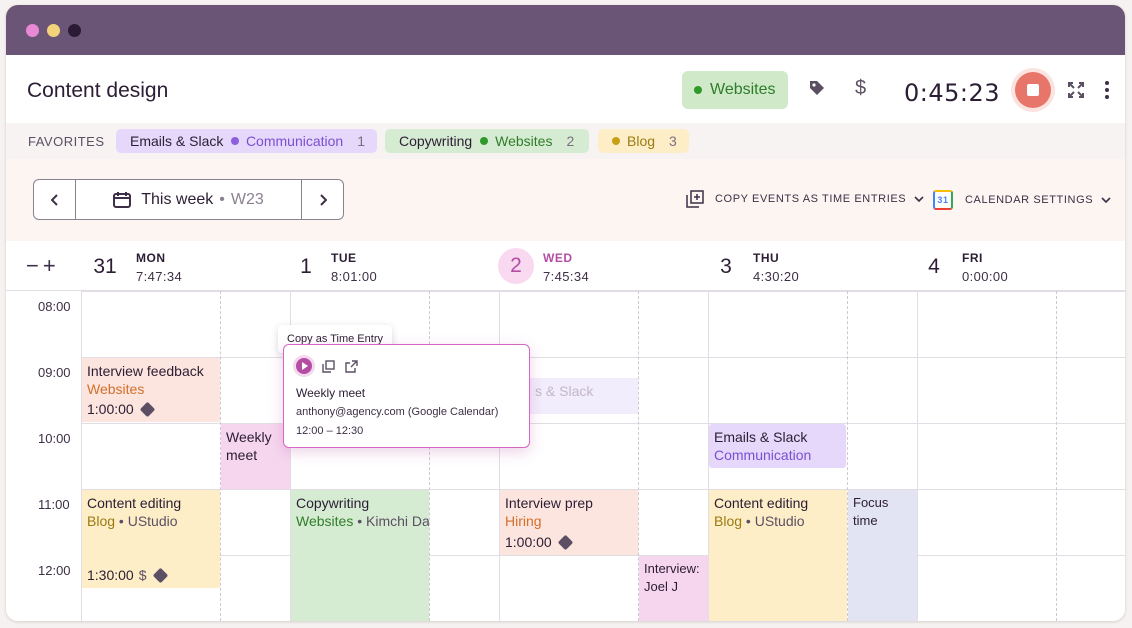 The image size is (1132, 628). What do you see at coordinates (145, 371) in the screenshot?
I see `entry-title: Interview feedback` at bounding box center [145, 371].